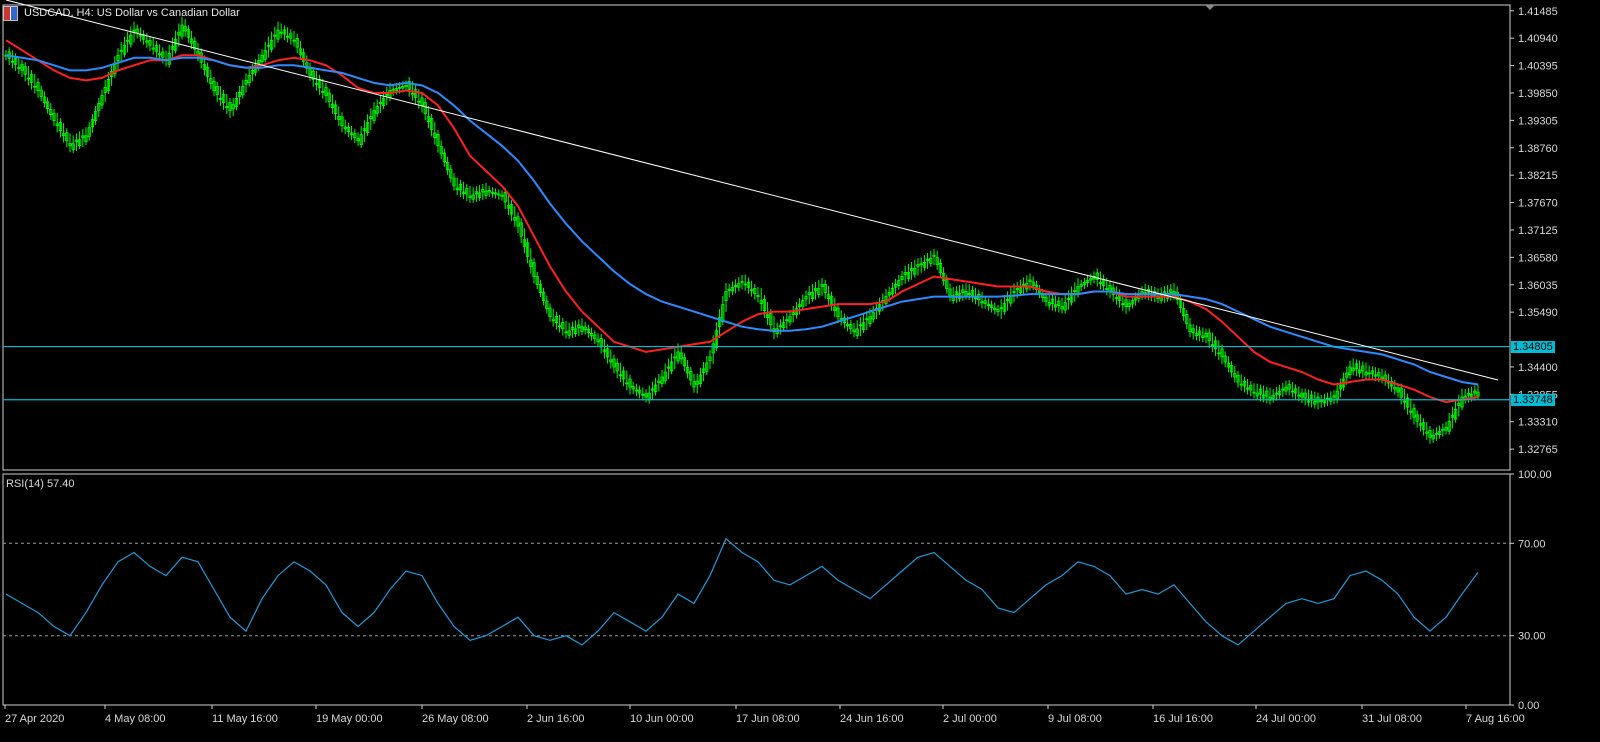  I want to click on time-tick-label: 16 Jul 16:00, so click(1183, 719).